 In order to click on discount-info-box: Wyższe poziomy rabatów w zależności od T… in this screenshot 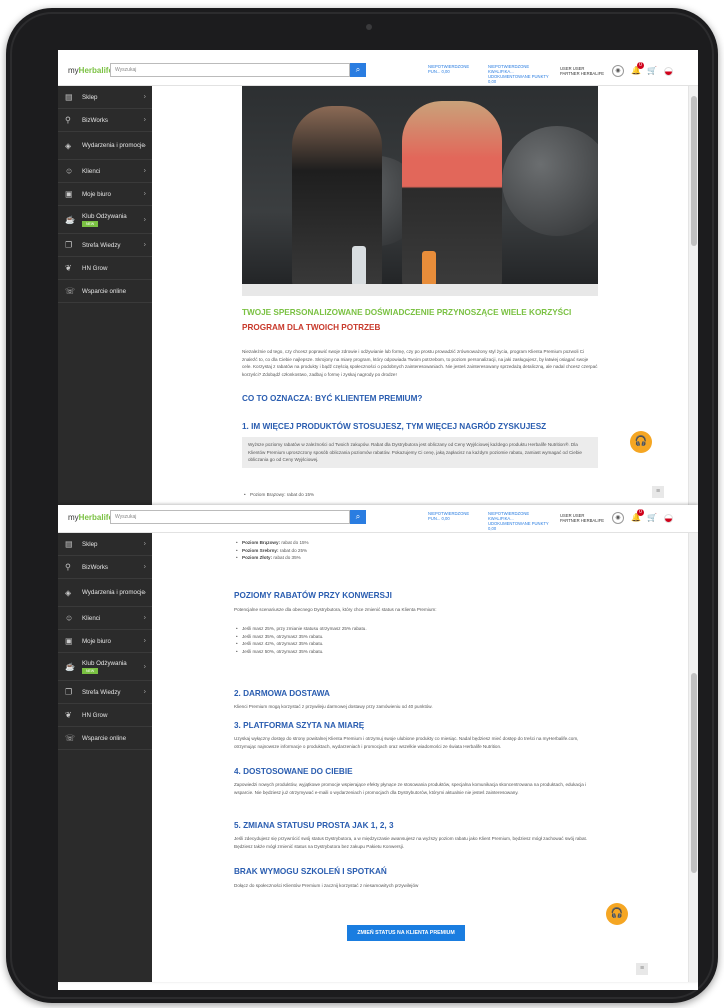, I will do `click(420, 452)`.